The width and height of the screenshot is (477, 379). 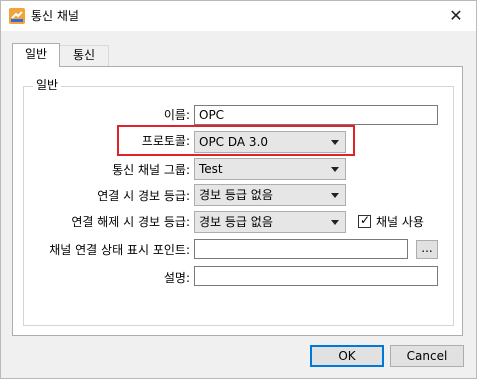 I want to click on channel-group-value: Test, so click(x=211, y=169).